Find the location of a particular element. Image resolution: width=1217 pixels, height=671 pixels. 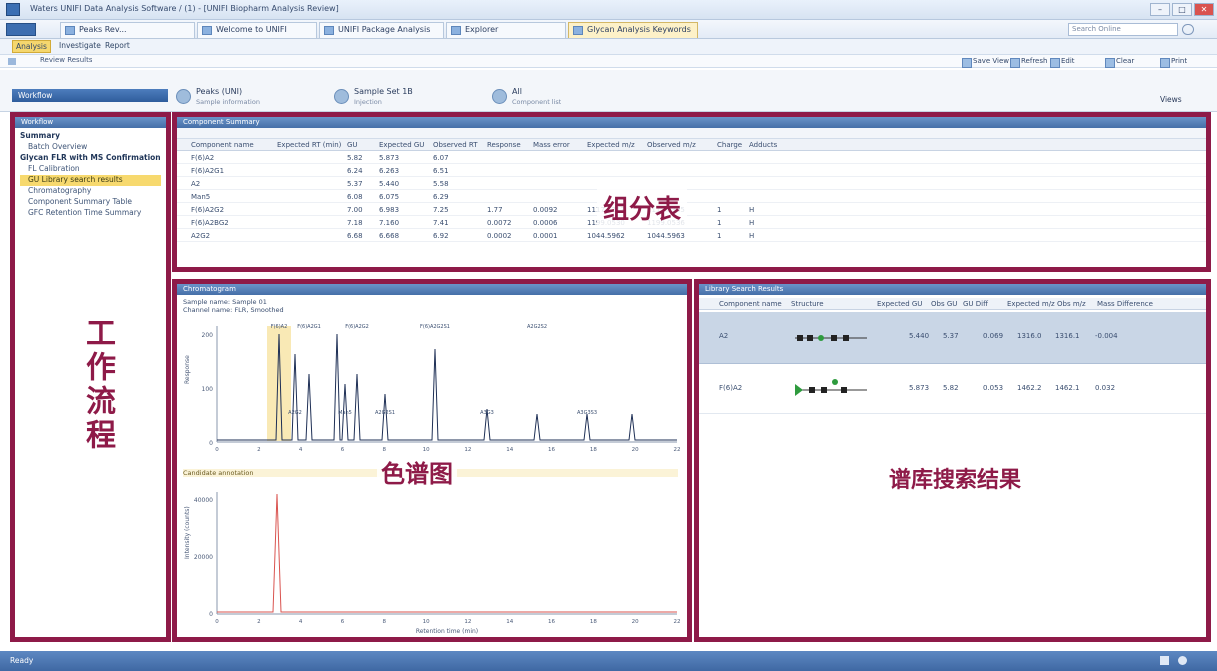

table-cell: 6.075 is located at coordinates (389, 197).